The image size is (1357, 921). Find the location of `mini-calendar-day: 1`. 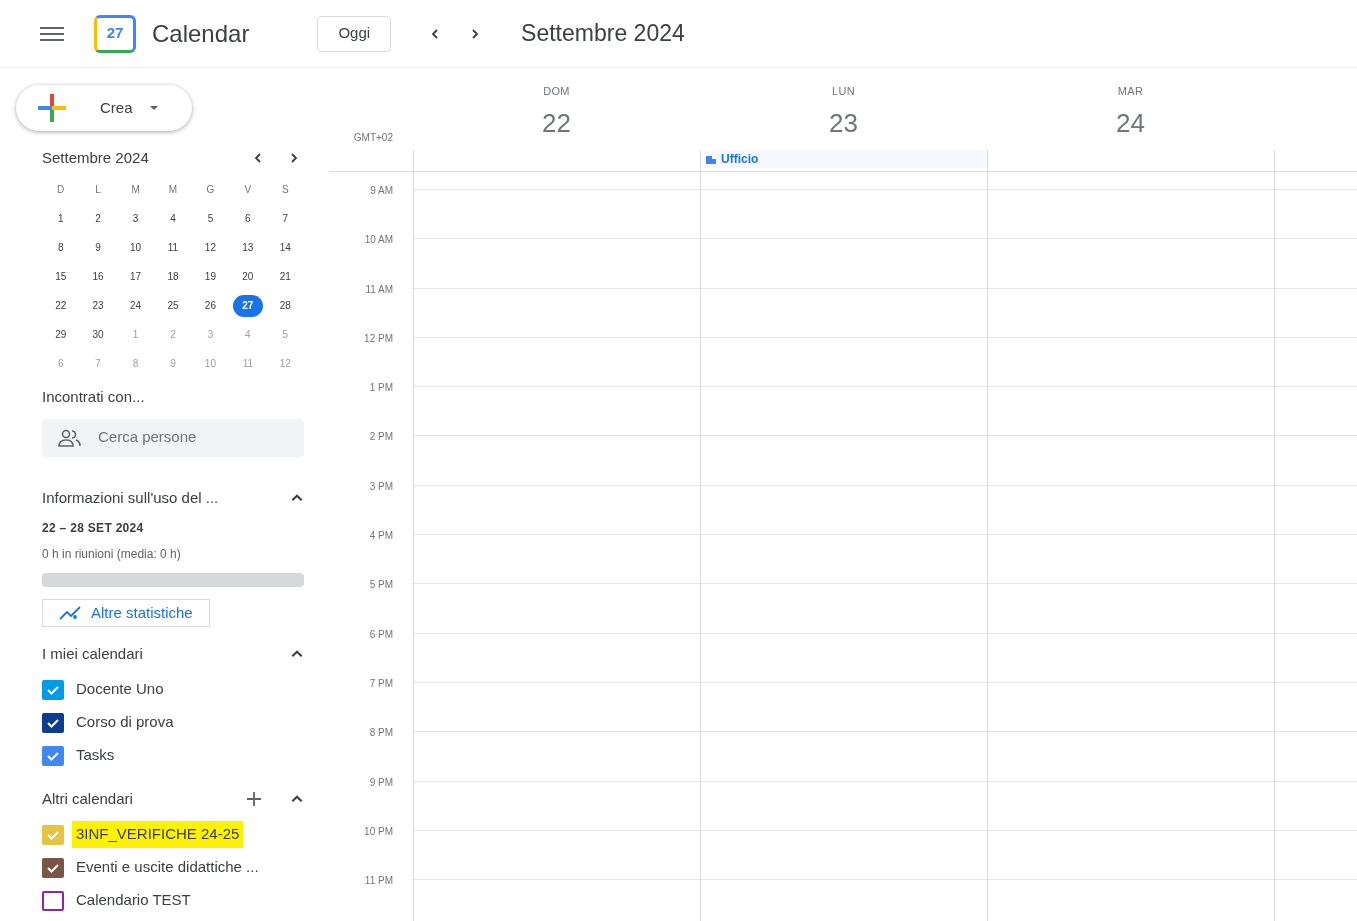

mini-calendar-day: 1 is located at coordinates (60, 218).